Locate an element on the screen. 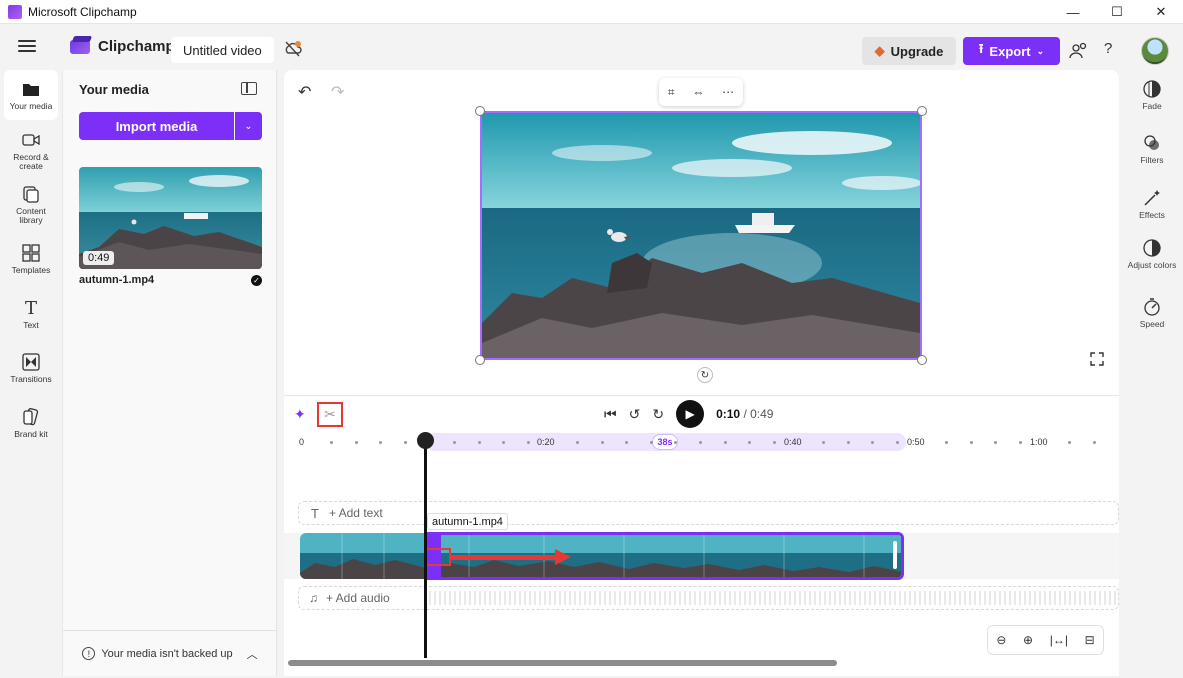 Image resolution: width=1183 pixels, height=678 pixels. add-audio-label: + Add audio is located at coordinates (358, 598).